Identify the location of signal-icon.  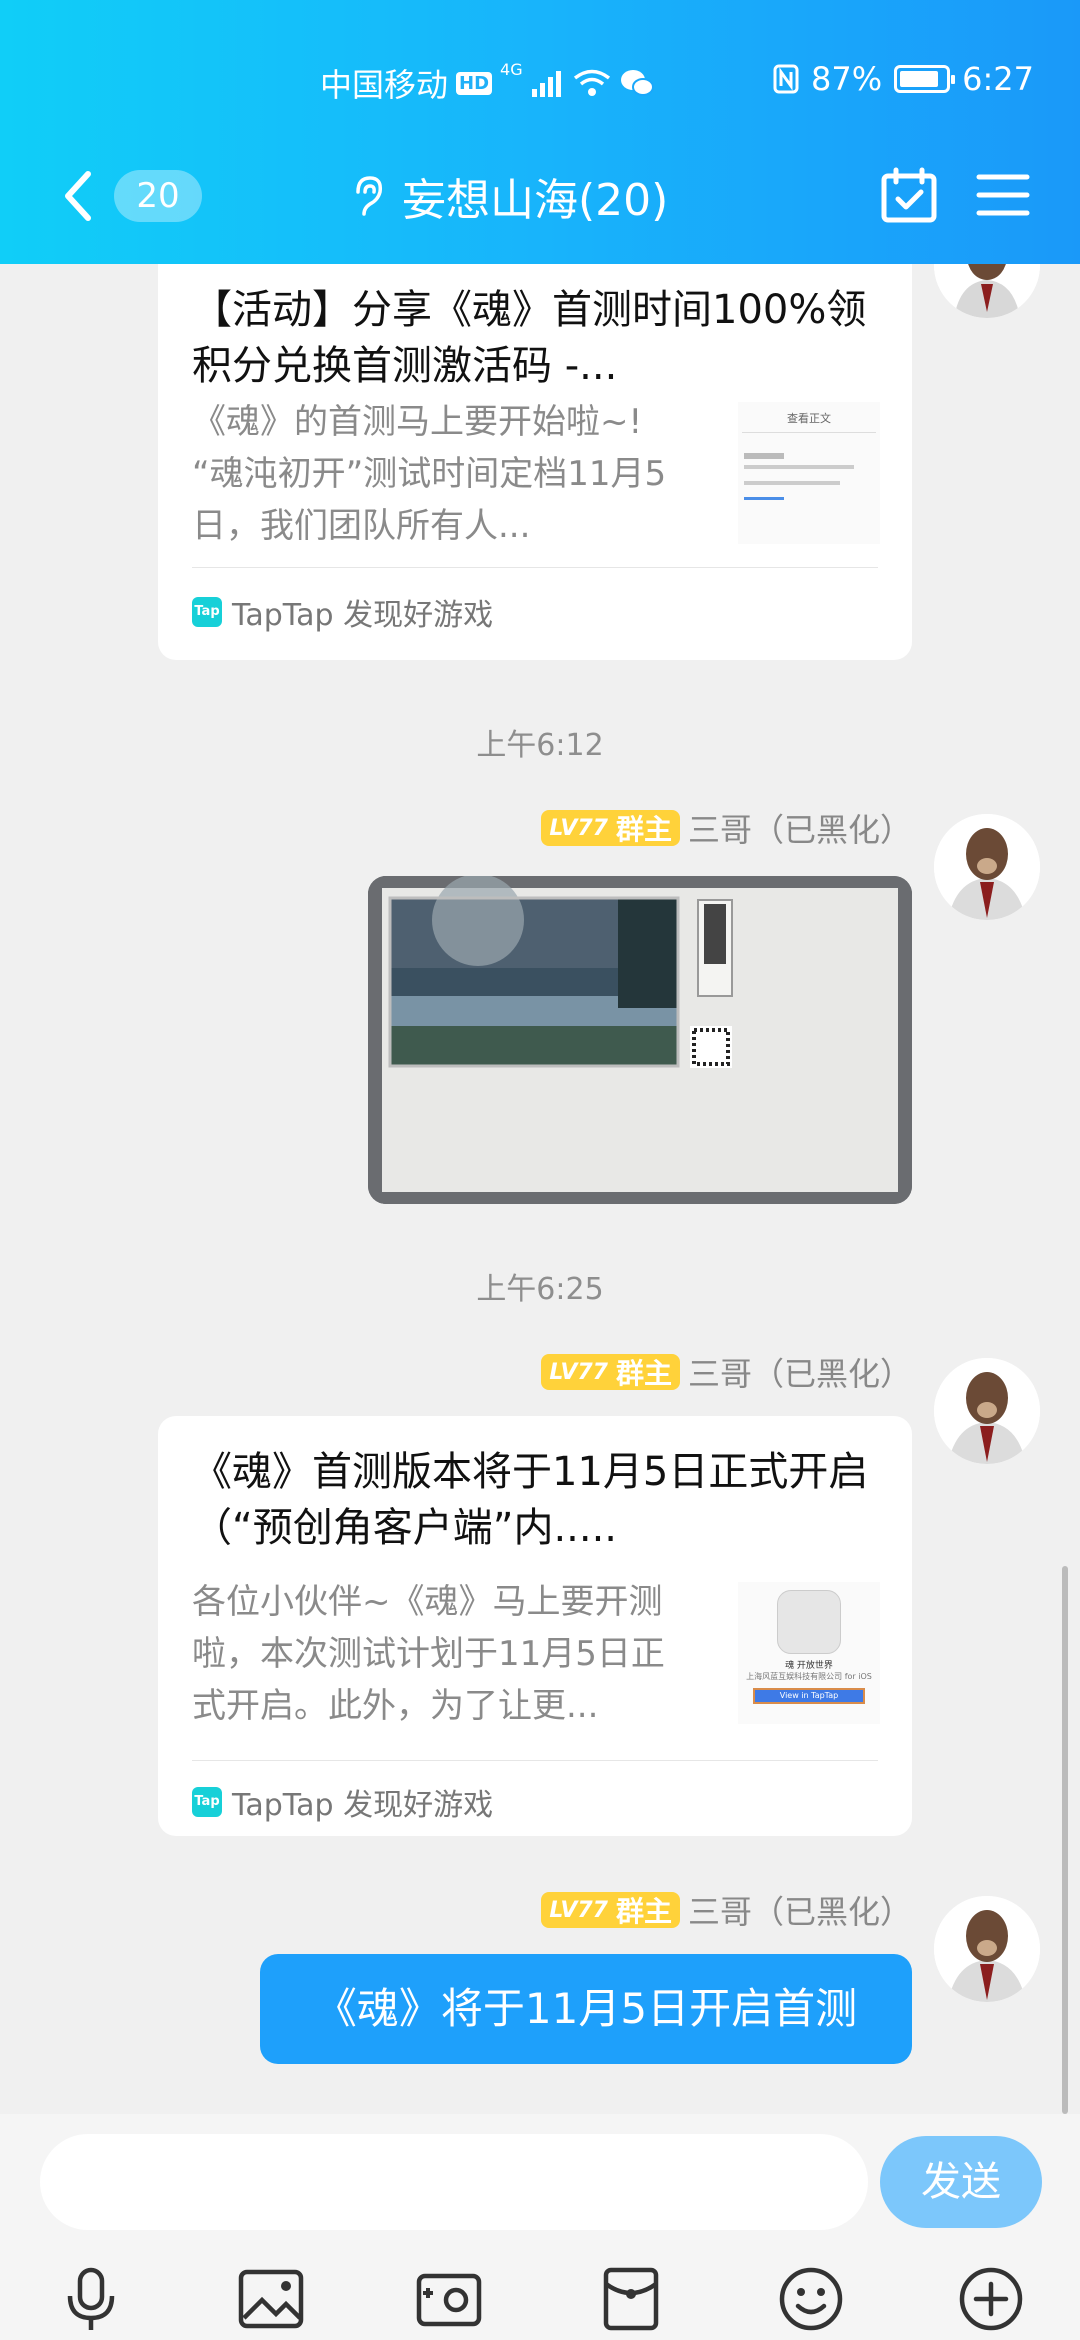
(546, 84).